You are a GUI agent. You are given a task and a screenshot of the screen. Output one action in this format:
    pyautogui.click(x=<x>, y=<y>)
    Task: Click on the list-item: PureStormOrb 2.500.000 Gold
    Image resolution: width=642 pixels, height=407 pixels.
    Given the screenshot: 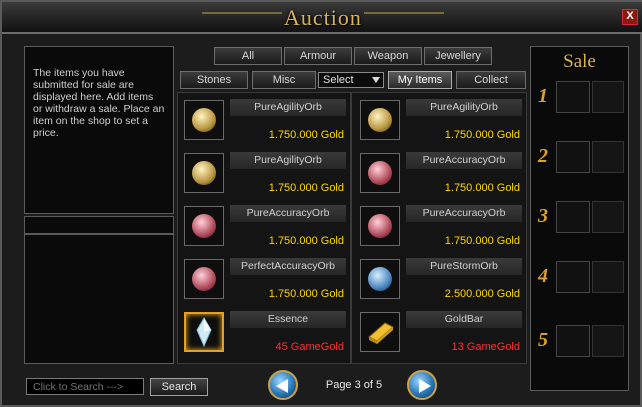 What is the action you would take?
    pyautogui.click(x=439, y=279)
    